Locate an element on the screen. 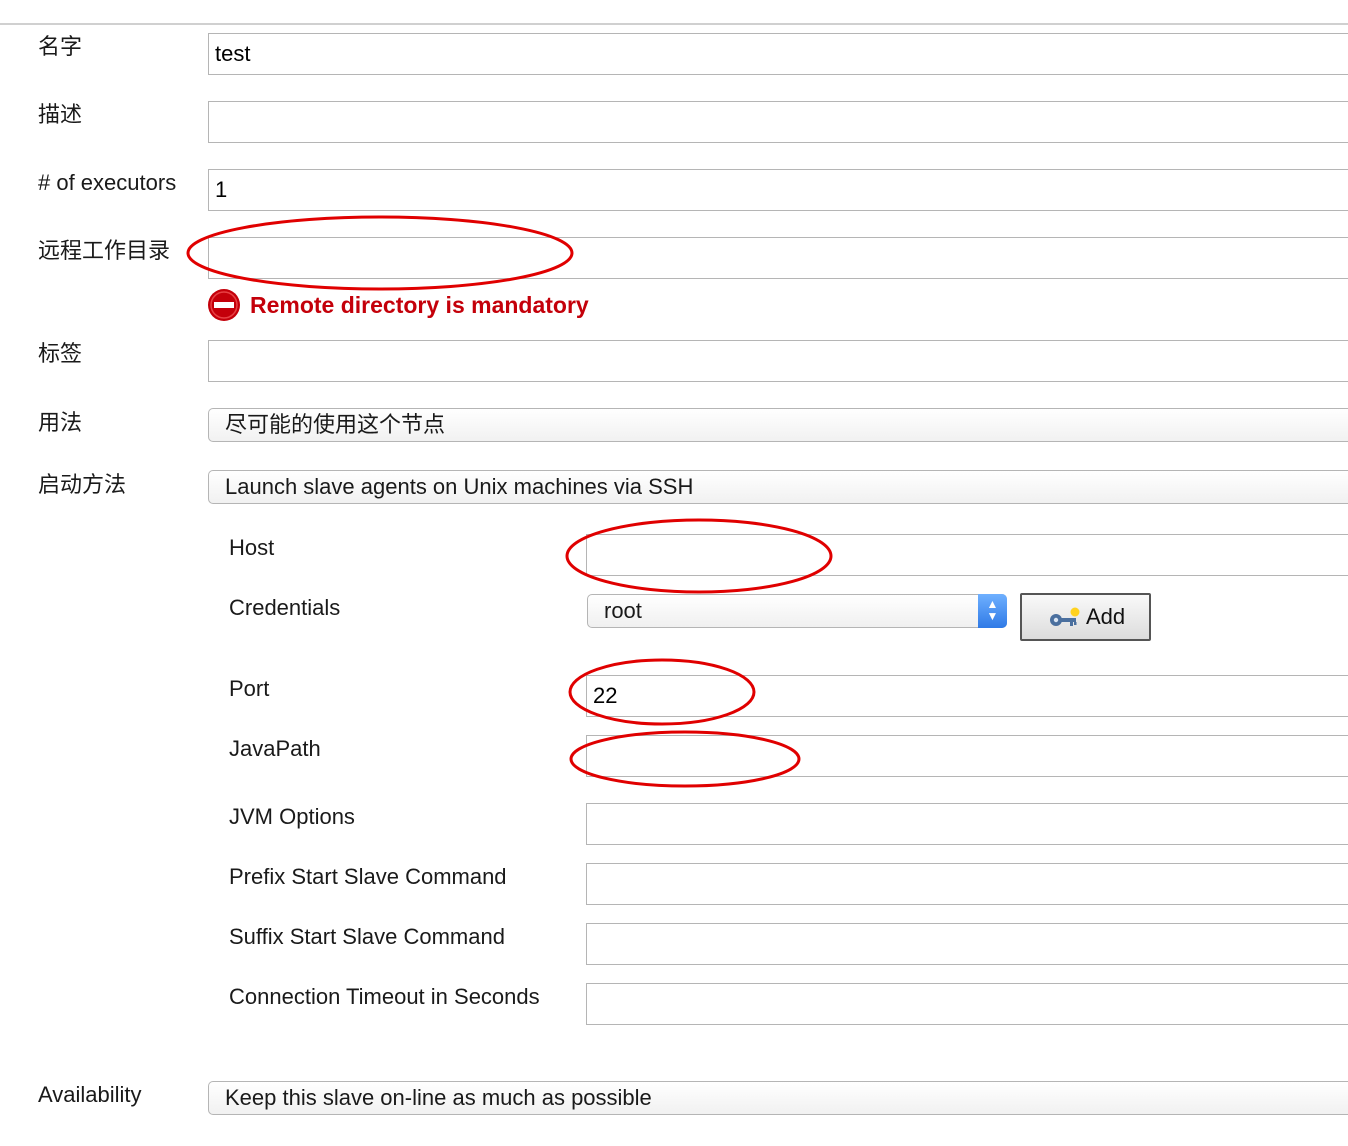 The height and width of the screenshot is (1146, 1348). usage-select: 尽可能的使用这个节点 is located at coordinates (778, 425).